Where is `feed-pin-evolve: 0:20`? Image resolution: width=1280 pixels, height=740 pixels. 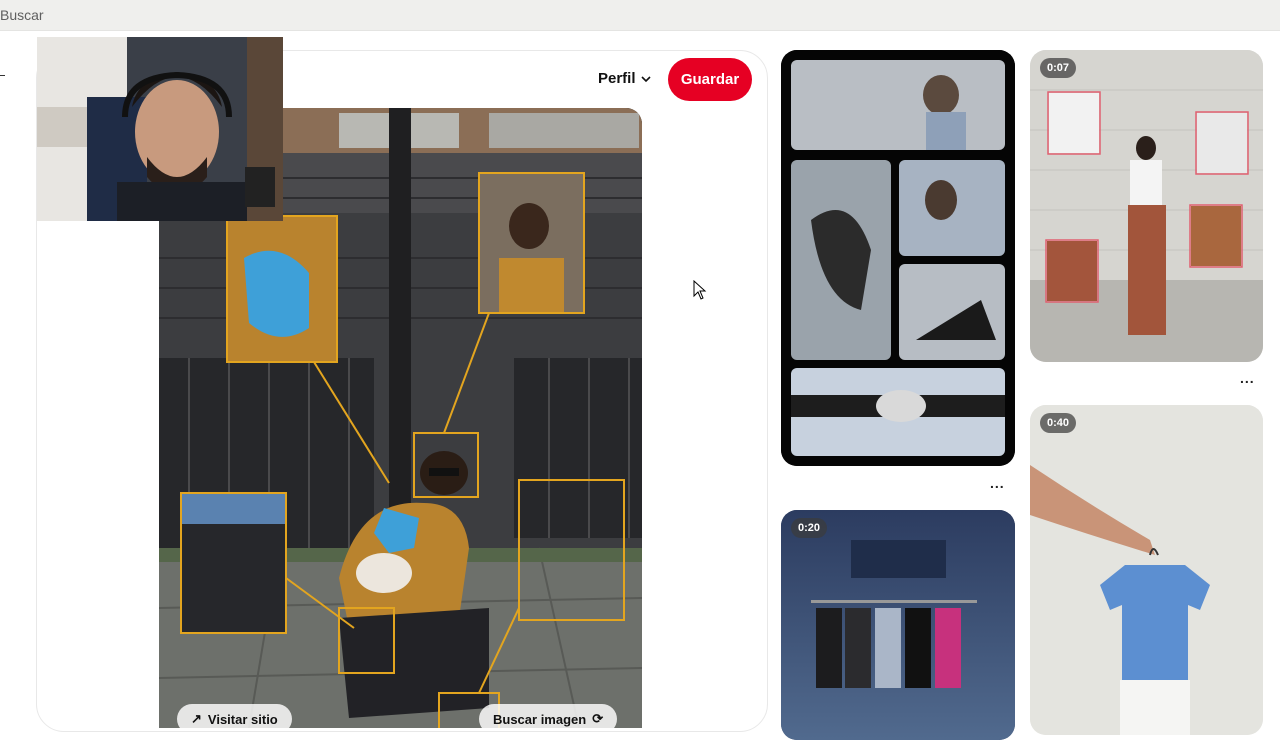 feed-pin-evolve: 0:20 is located at coordinates (898, 625).